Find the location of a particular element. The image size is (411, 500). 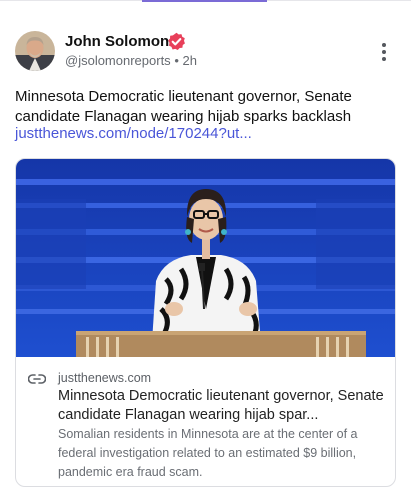

avatar-image is located at coordinates (35, 51).